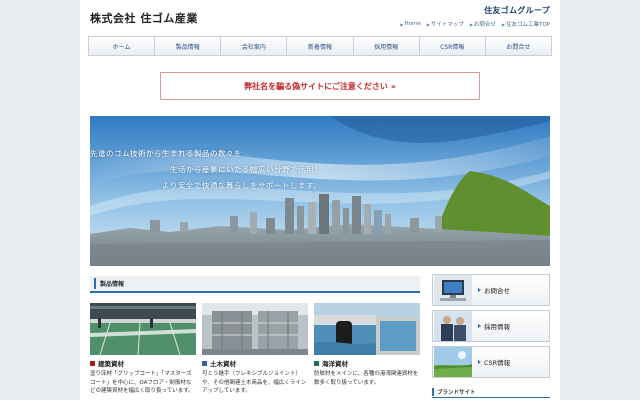 Image resolution: width=640 pixels, height=400 pixels. Describe the element at coordinates (497, 363) in the screenshot. I see `sidebar-csr-label: CSR情報` at that location.